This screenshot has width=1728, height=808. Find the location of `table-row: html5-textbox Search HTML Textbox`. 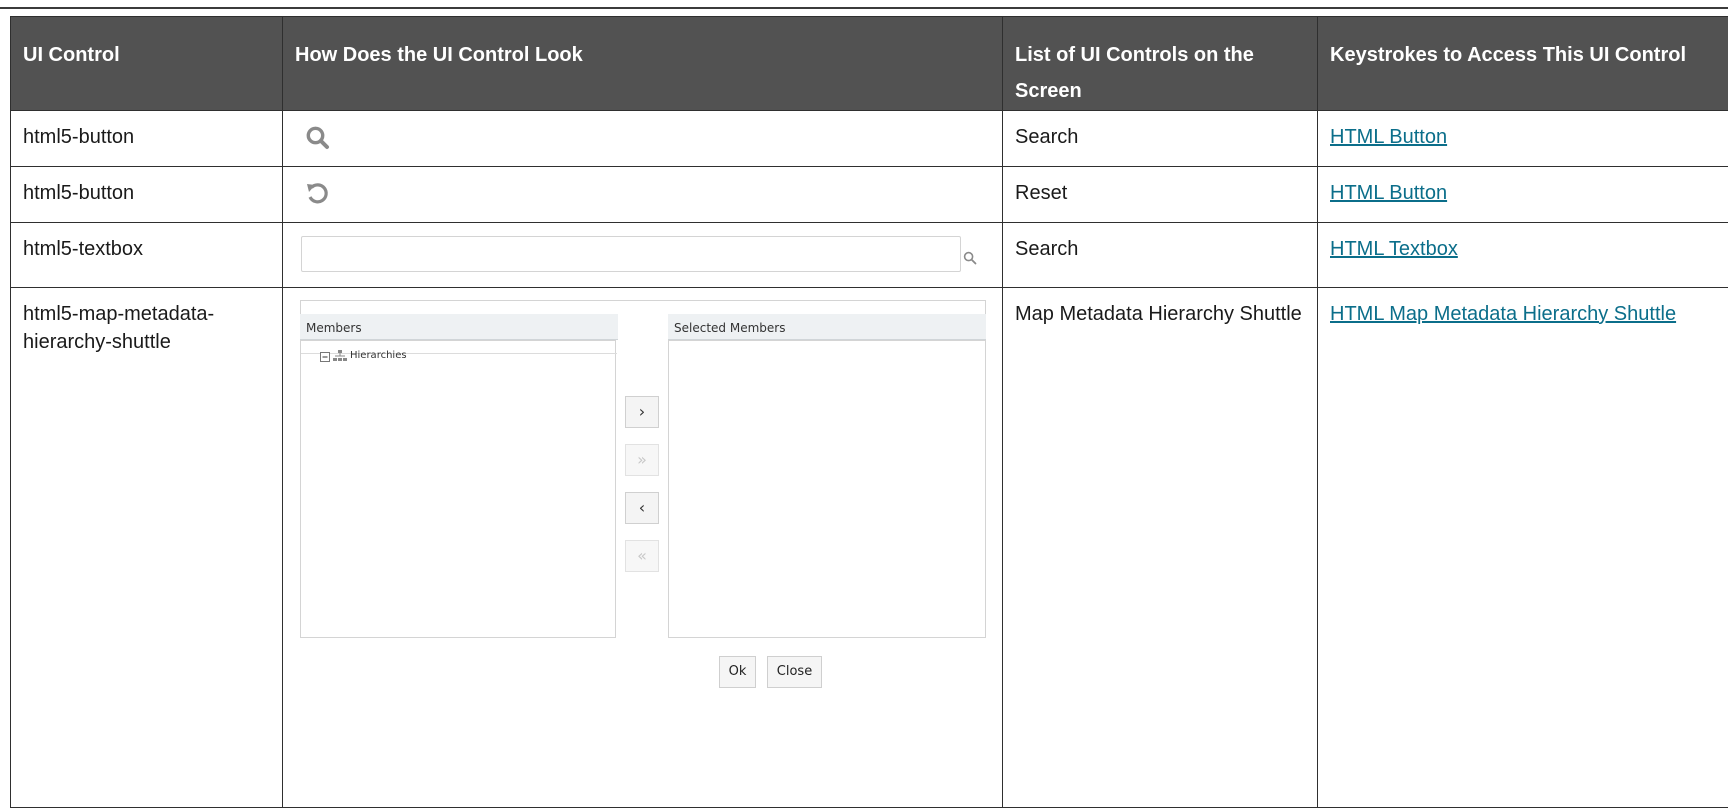

table-row: html5-textbox Search HTML Textbox is located at coordinates (869, 255).